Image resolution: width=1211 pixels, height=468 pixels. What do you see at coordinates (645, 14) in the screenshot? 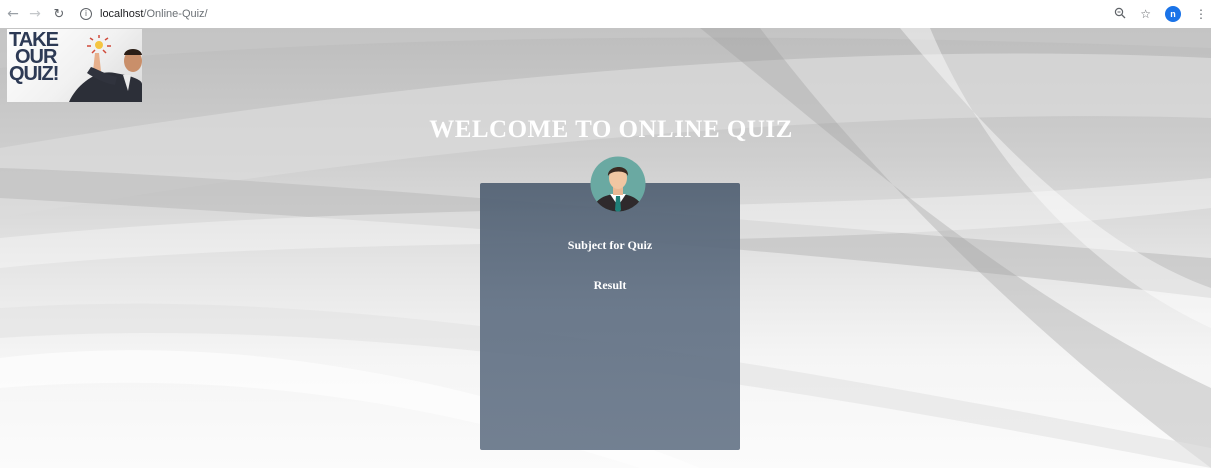
I see `address-bar: i localhost/Online-Quiz/` at bounding box center [645, 14].